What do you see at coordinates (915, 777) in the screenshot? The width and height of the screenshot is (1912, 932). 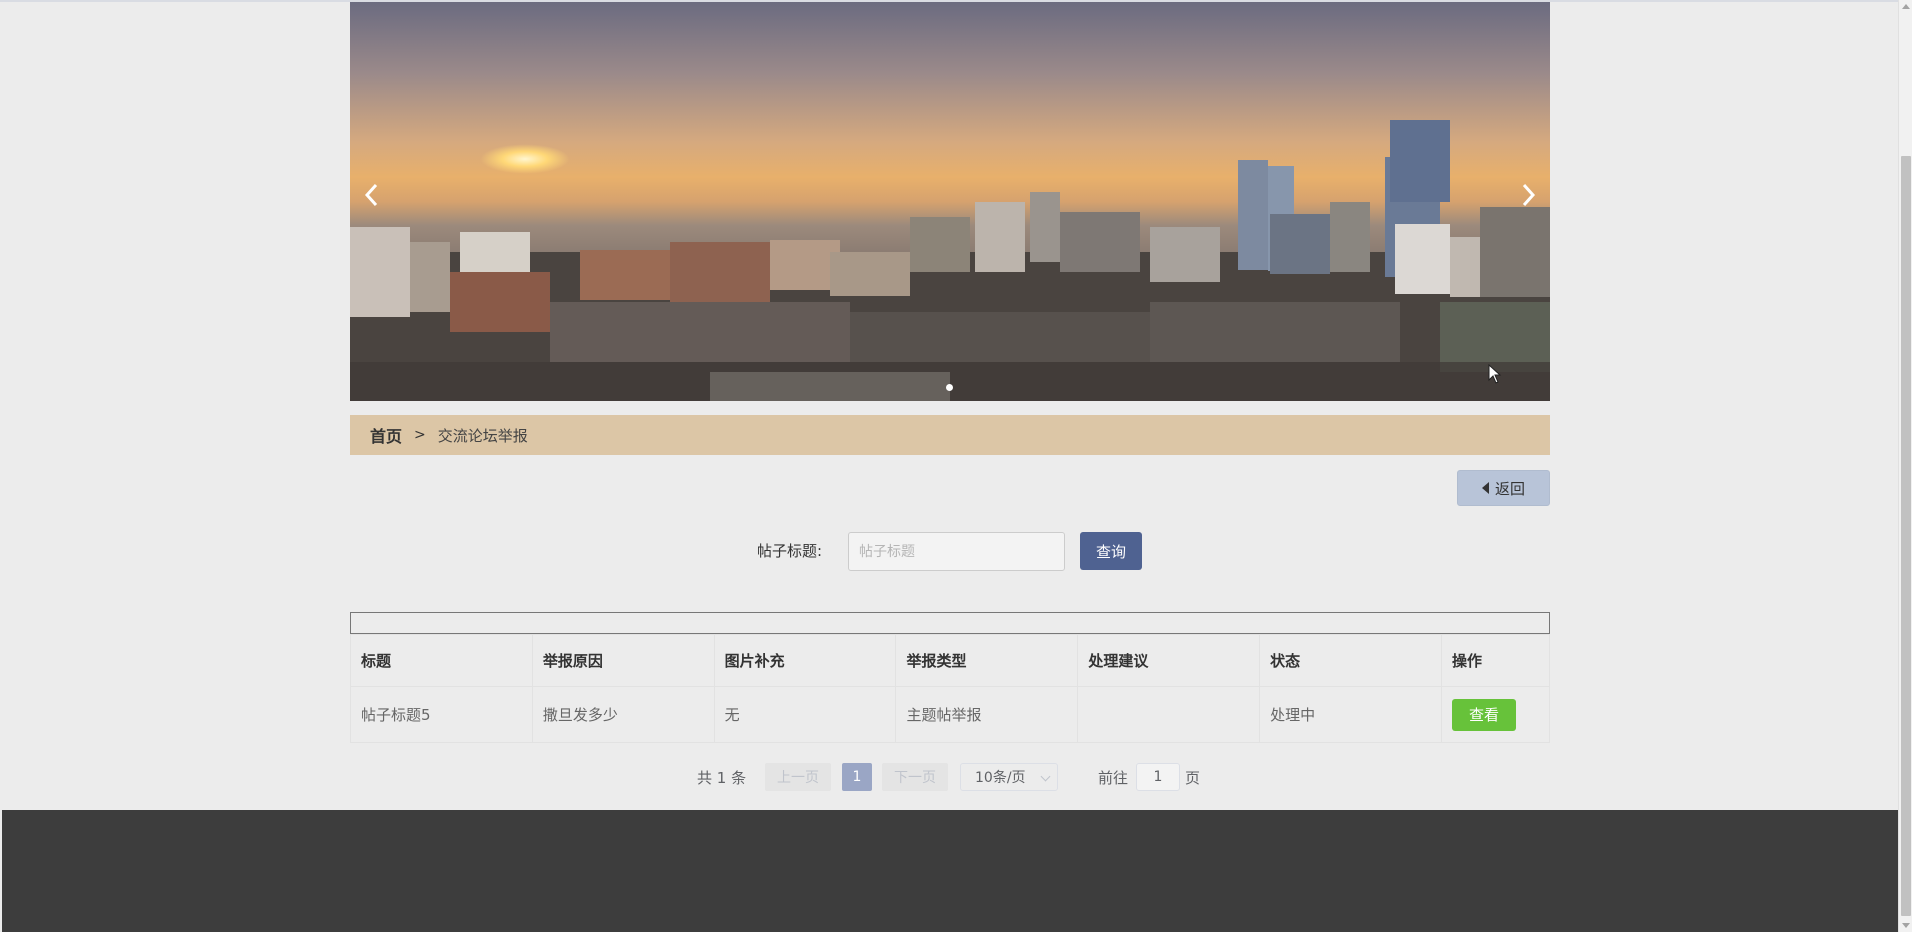 I see `pagination-next-button: 下一页` at bounding box center [915, 777].